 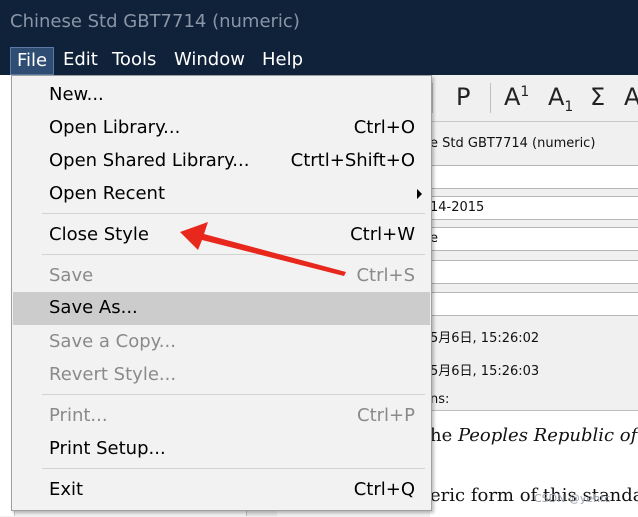 What do you see at coordinates (485, 338) in the screenshot?
I see `created-date: 5月6日, 15:26:02` at bounding box center [485, 338].